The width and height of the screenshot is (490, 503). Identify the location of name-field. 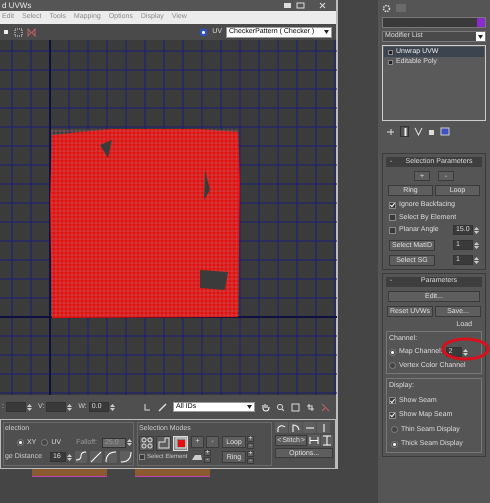
(434, 22).